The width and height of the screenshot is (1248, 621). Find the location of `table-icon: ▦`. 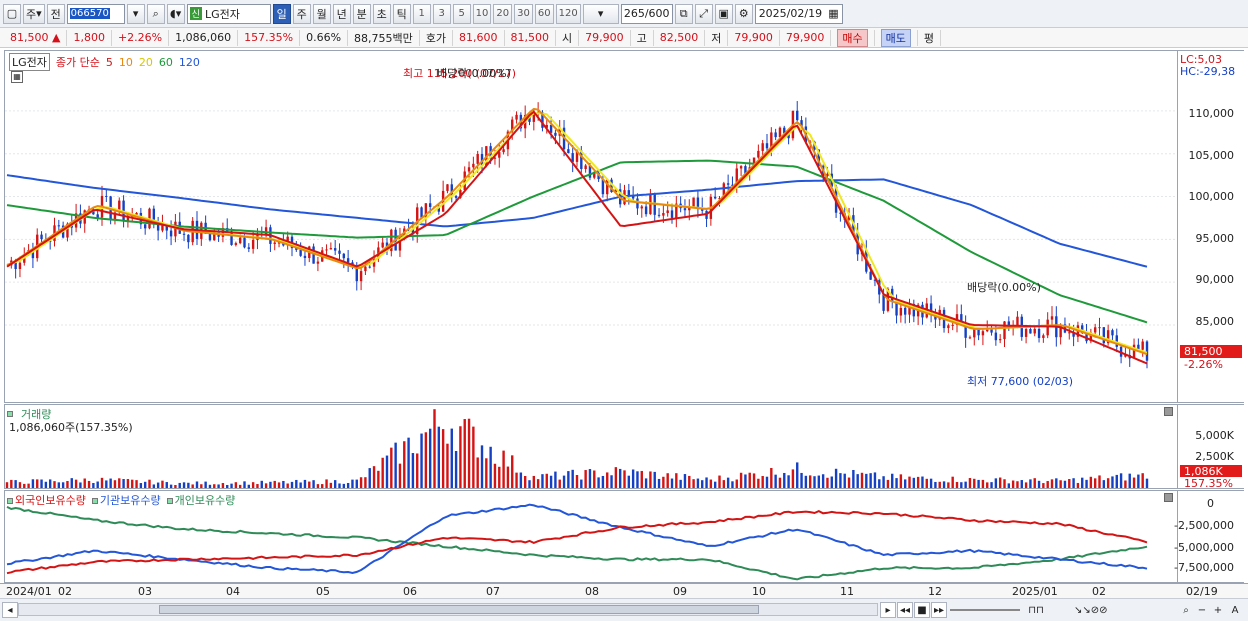

table-icon: ▦ is located at coordinates (17, 77).